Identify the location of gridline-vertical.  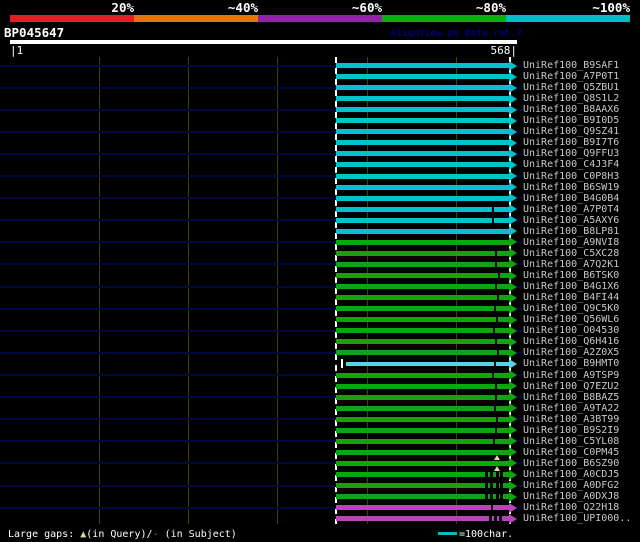
(99, 290).